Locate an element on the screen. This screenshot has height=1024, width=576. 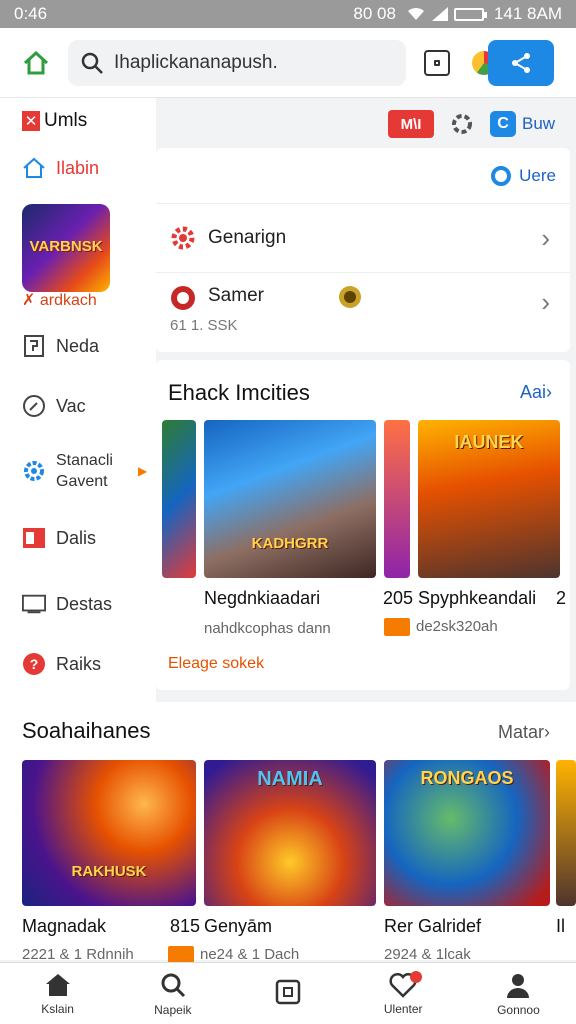
game-edge-label: Il is located at coordinates (560, 926).